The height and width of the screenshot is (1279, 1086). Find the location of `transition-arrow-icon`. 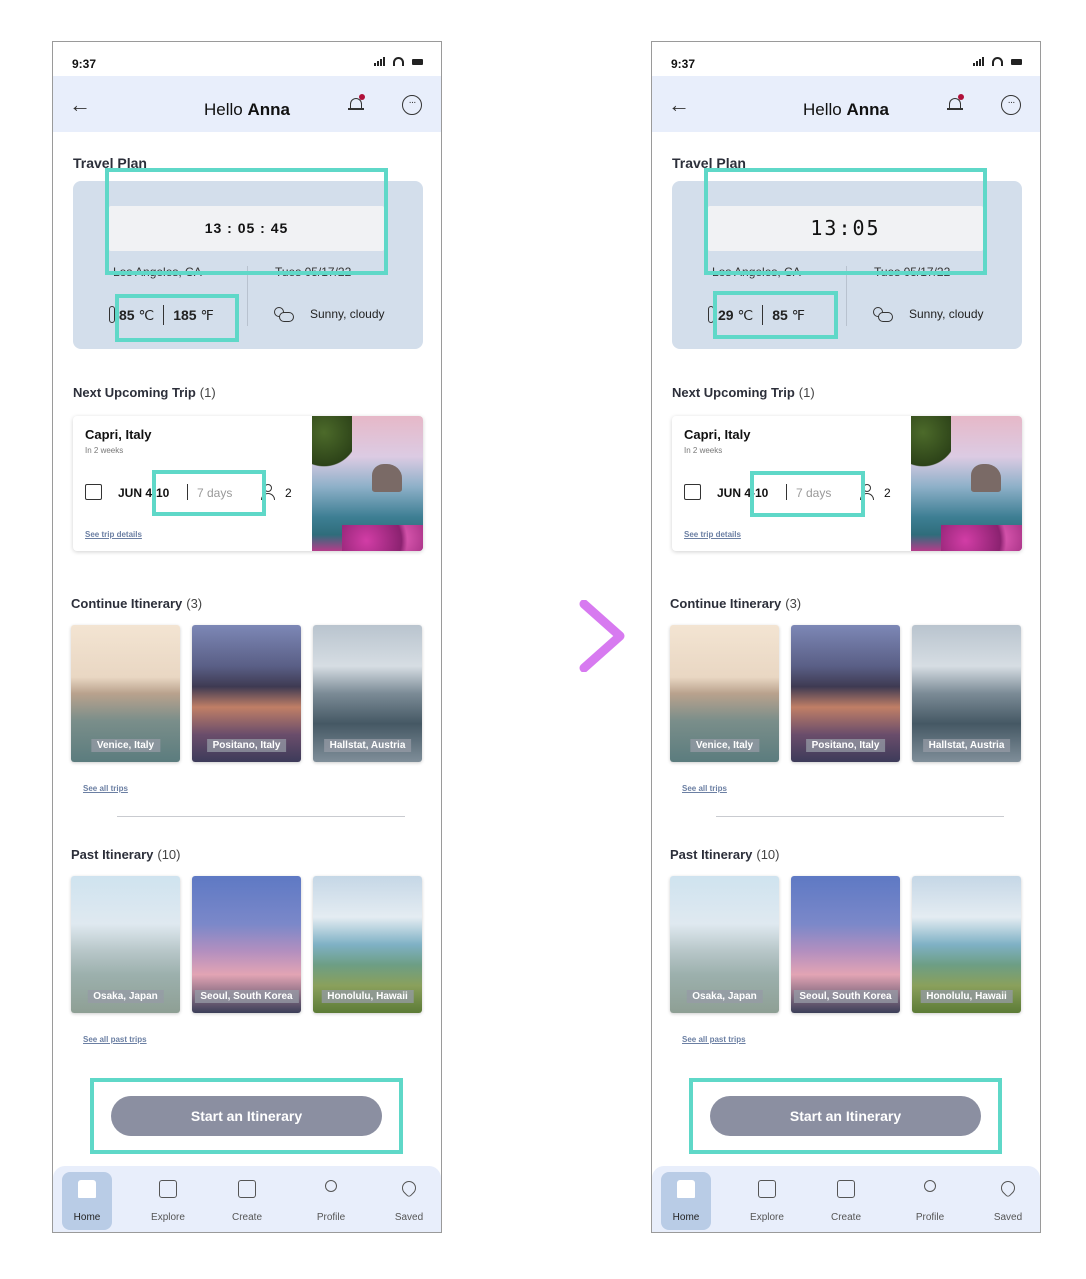

transition-arrow-icon is located at coordinates (547, 636).